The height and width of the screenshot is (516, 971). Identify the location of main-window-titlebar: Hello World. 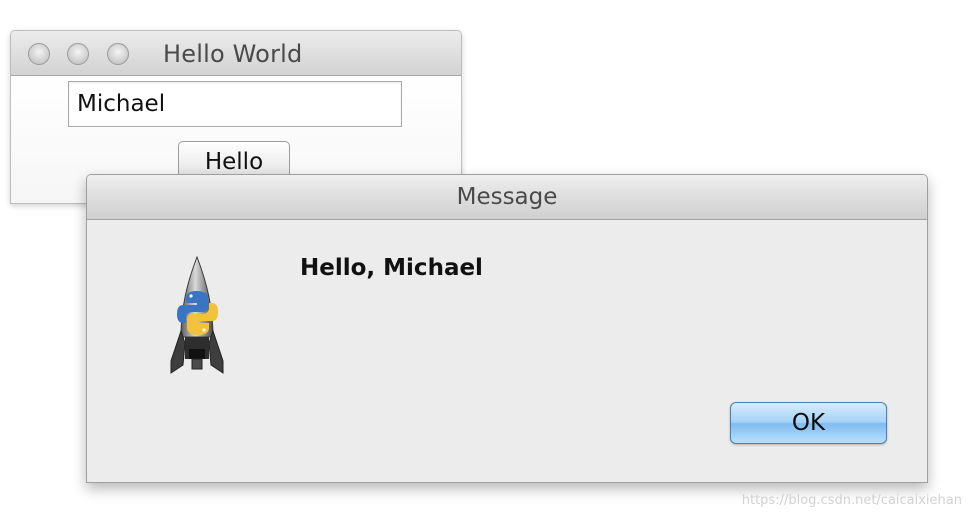
(236, 53).